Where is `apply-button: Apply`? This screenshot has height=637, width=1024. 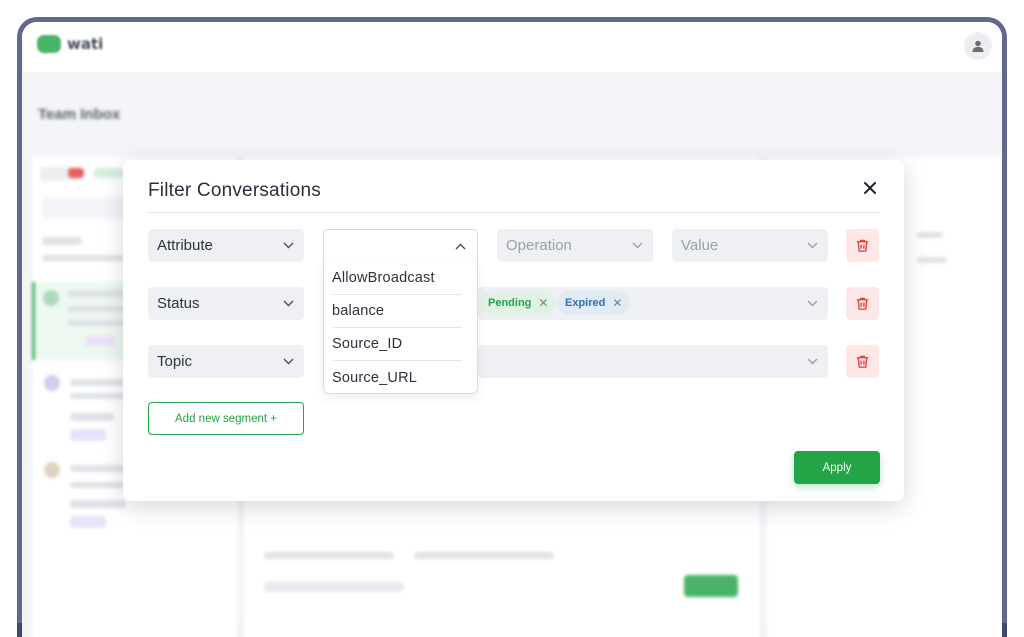
apply-button: Apply is located at coordinates (837, 467).